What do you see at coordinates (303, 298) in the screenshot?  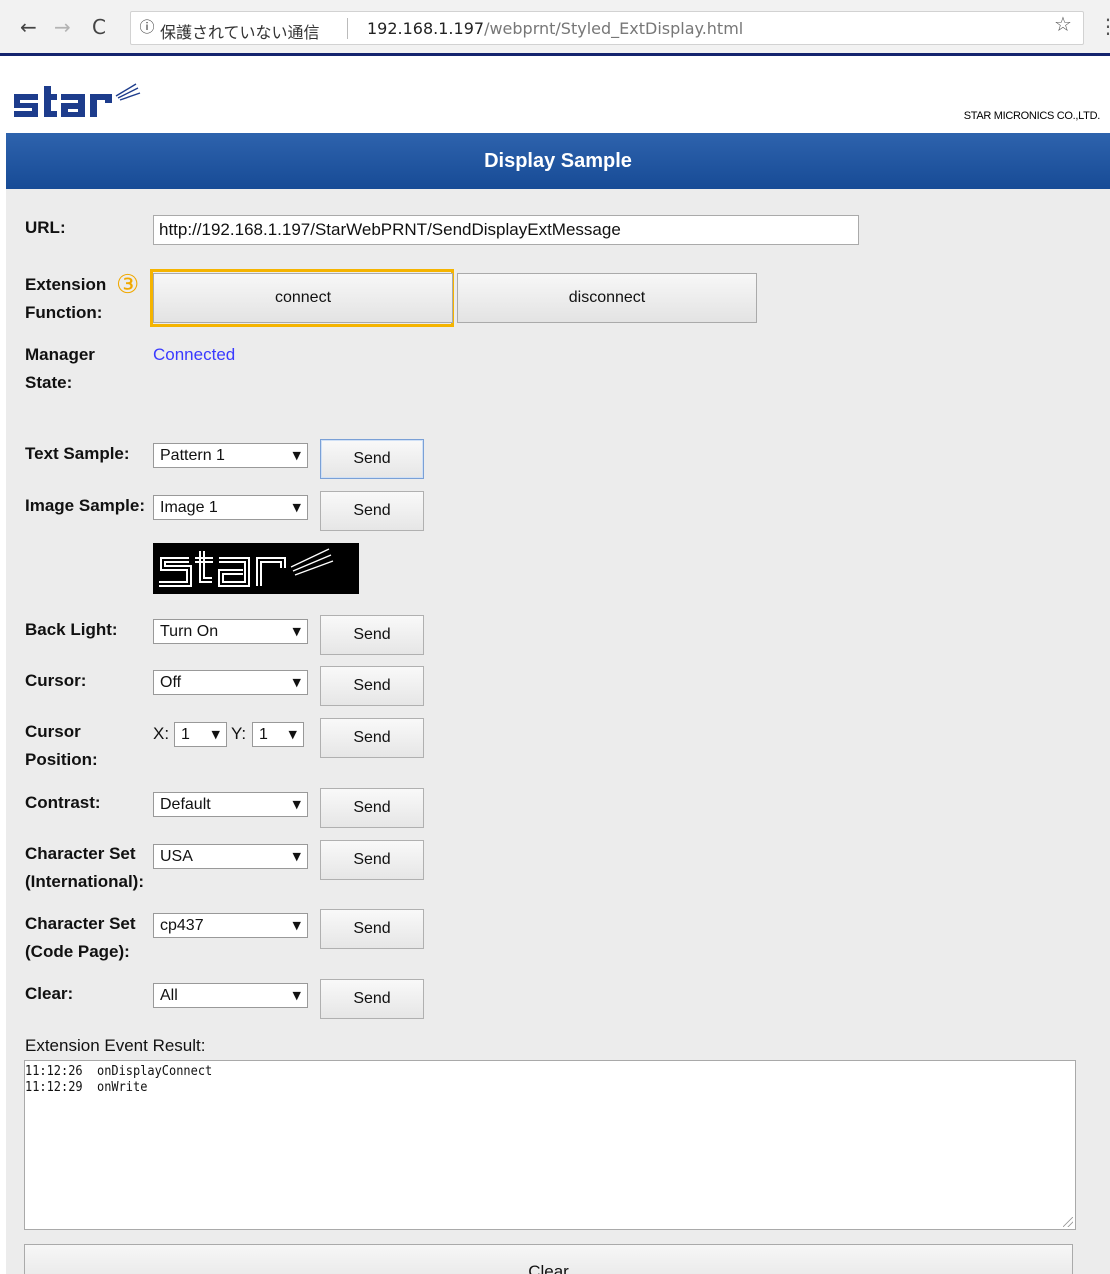 I see `connect-button: connect` at bounding box center [303, 298].